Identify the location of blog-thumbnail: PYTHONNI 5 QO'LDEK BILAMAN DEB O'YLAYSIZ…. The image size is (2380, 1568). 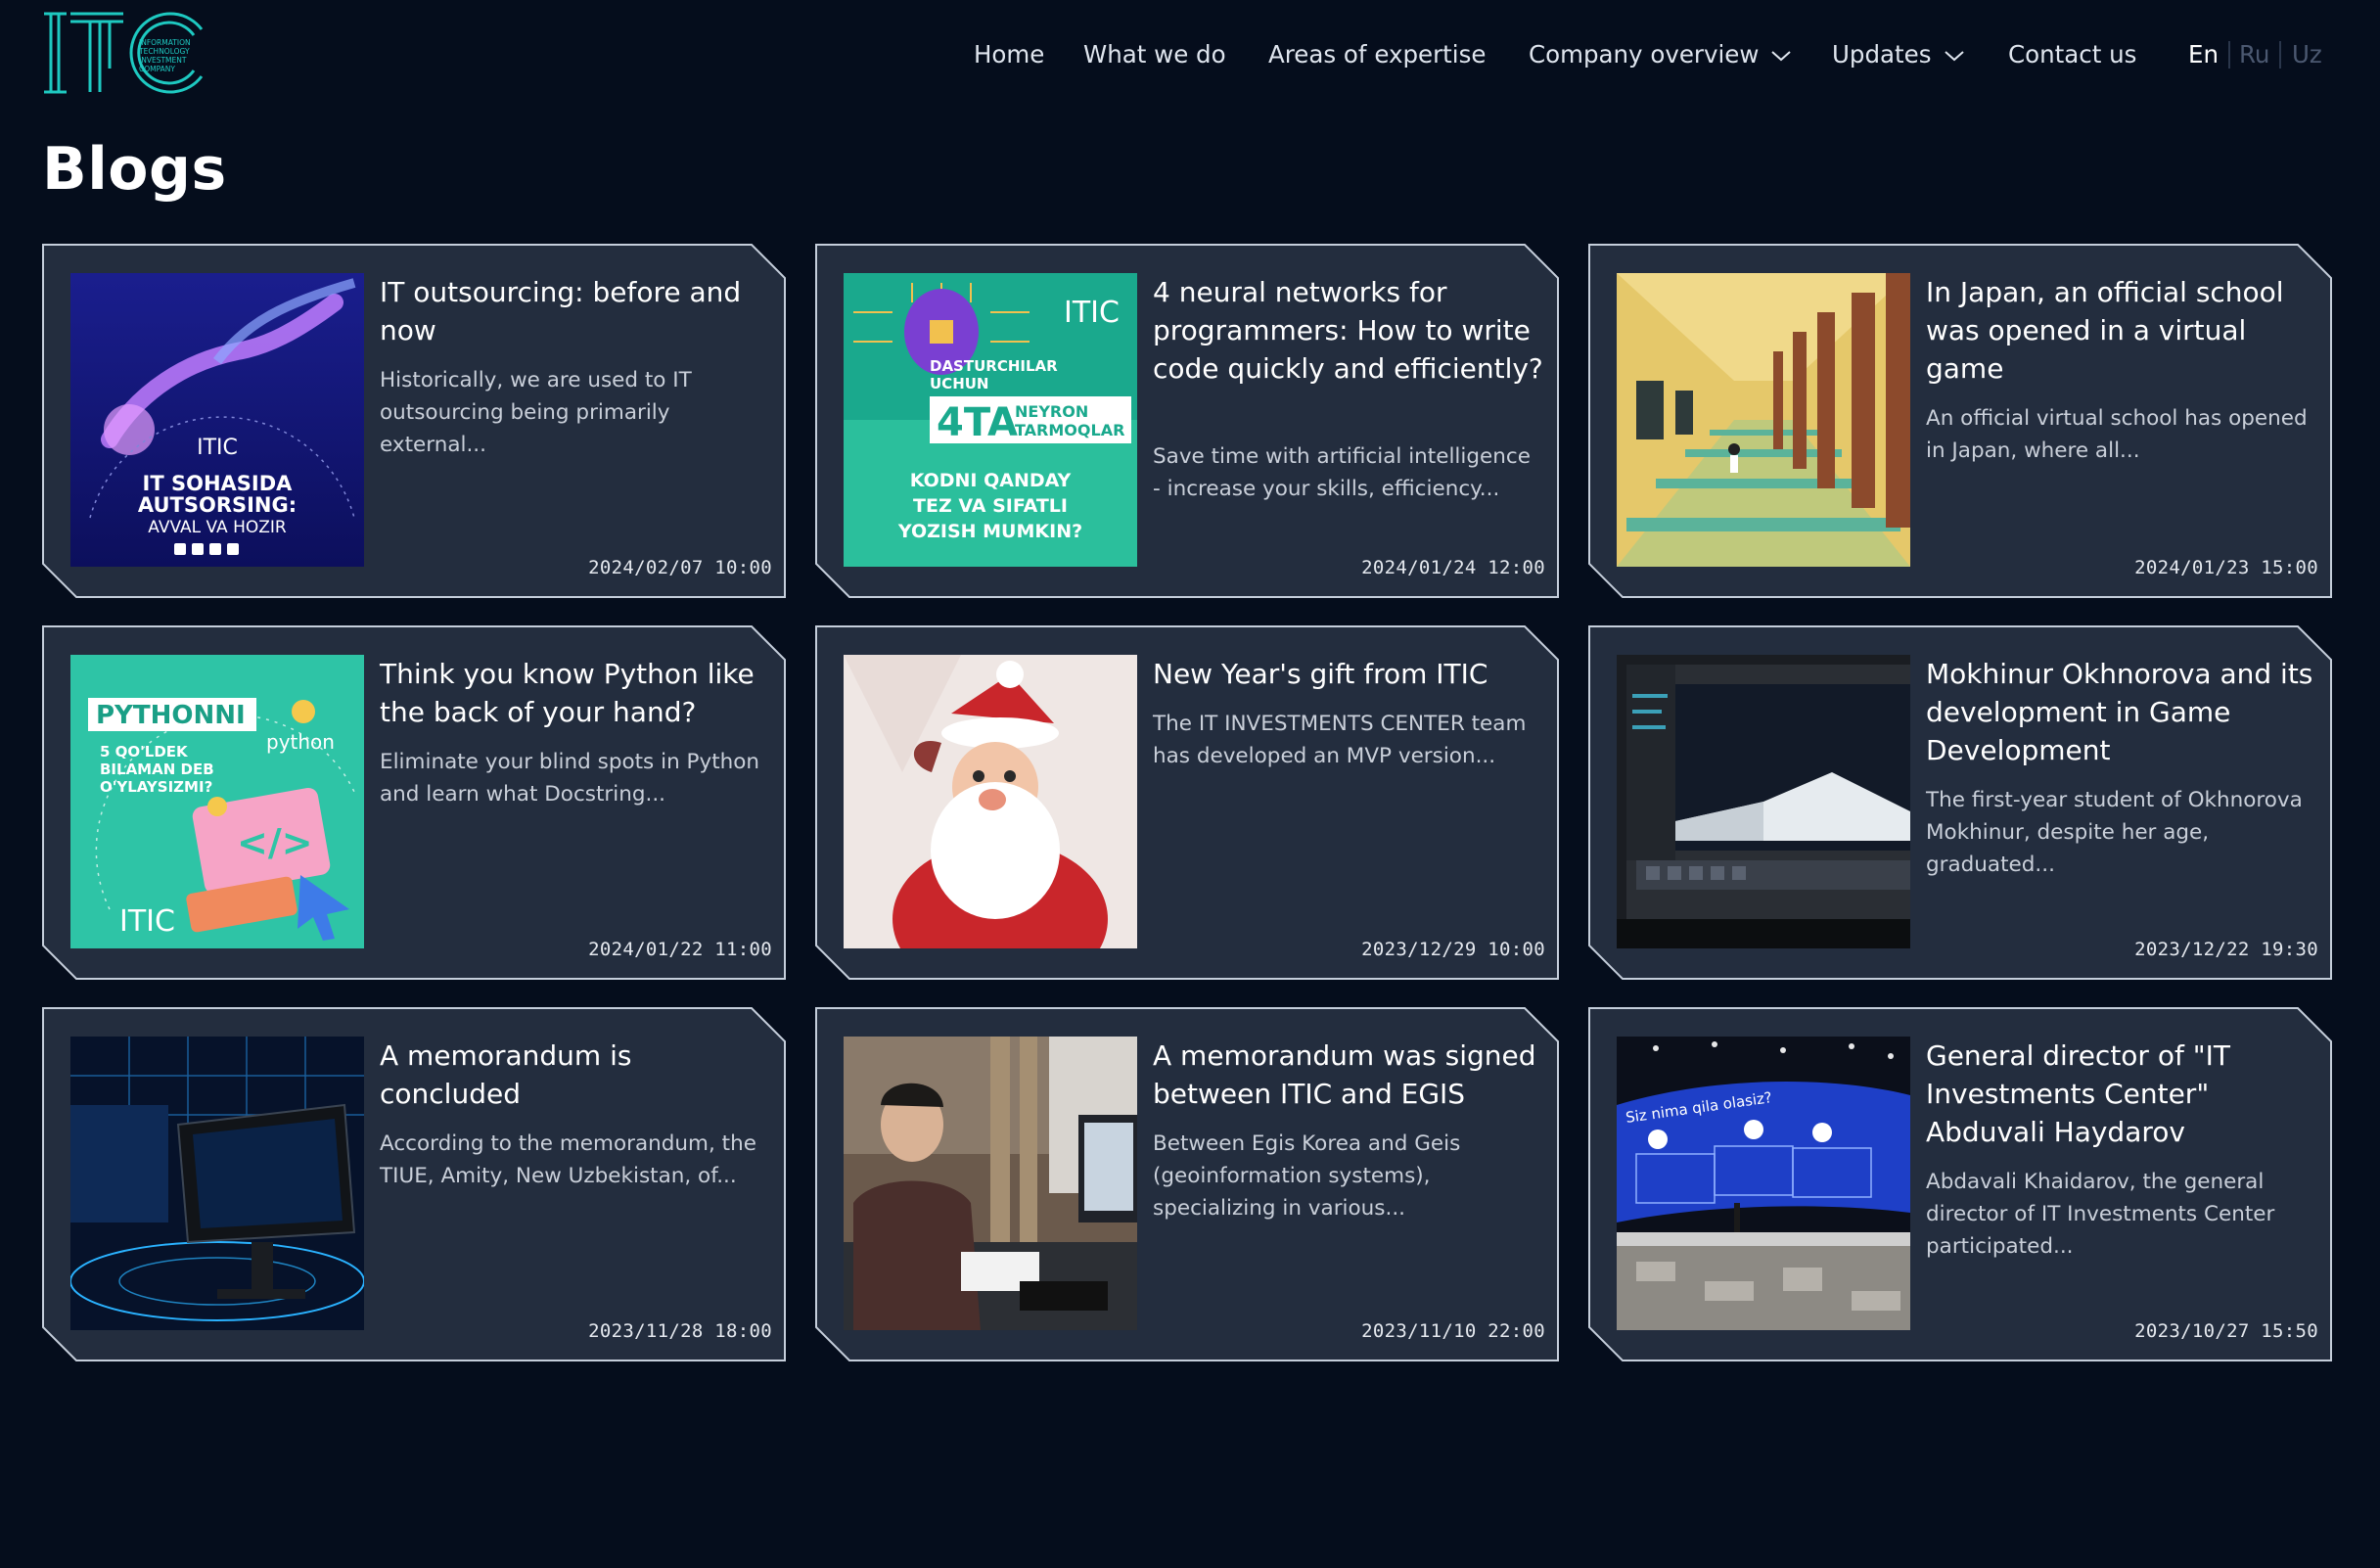
(217, 801).